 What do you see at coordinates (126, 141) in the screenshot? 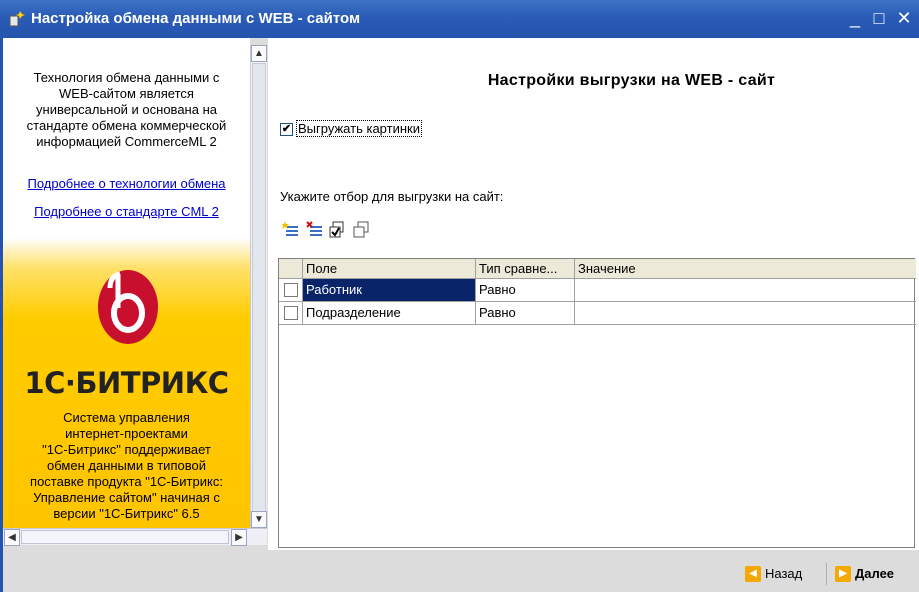
I see `intro-line: информацией CommerceML 2` at bounding box center [126, 141].